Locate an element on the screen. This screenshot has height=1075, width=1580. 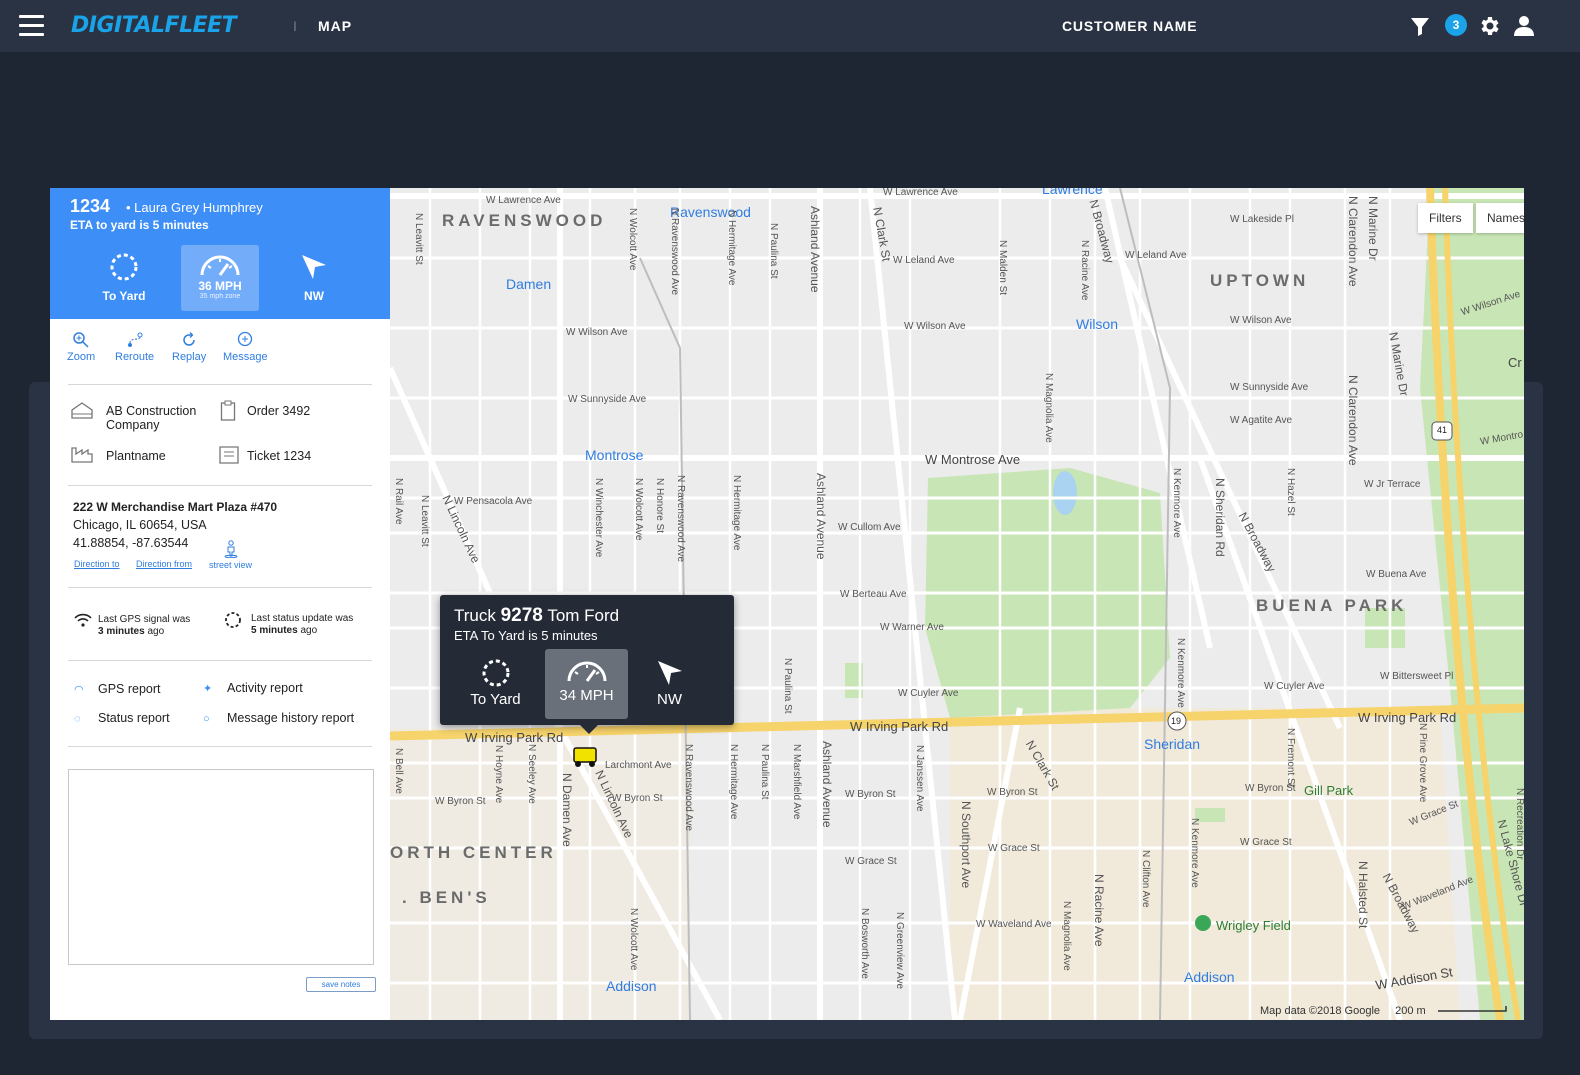
station-montrose: Montrose is located at coordinates (614, 455).